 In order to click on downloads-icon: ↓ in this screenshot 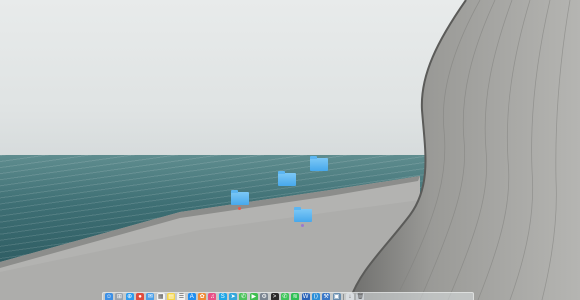, I will do `click(349, 296)`.